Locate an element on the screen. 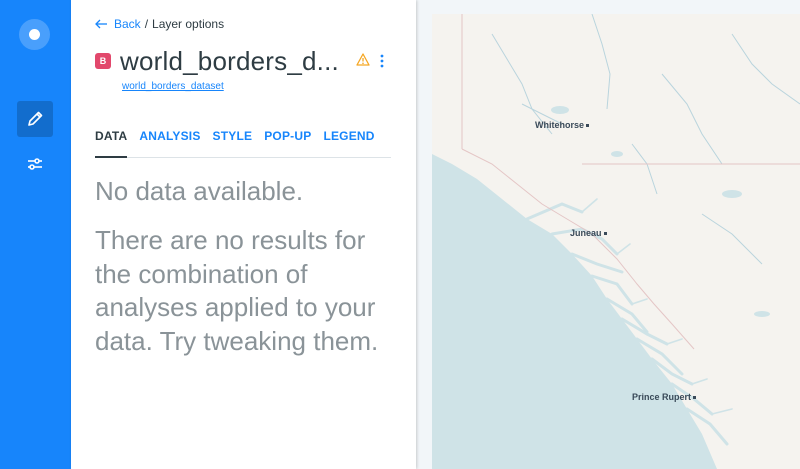 The image size is (800, 469). logo-dot is located at coordinates (34, 34).